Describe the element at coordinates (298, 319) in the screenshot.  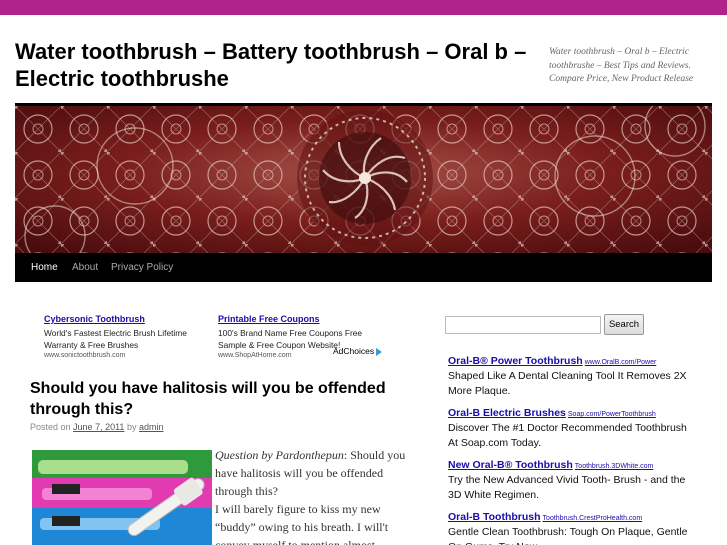
I see `top-ad-link: Printable Free Coupons` at that location.